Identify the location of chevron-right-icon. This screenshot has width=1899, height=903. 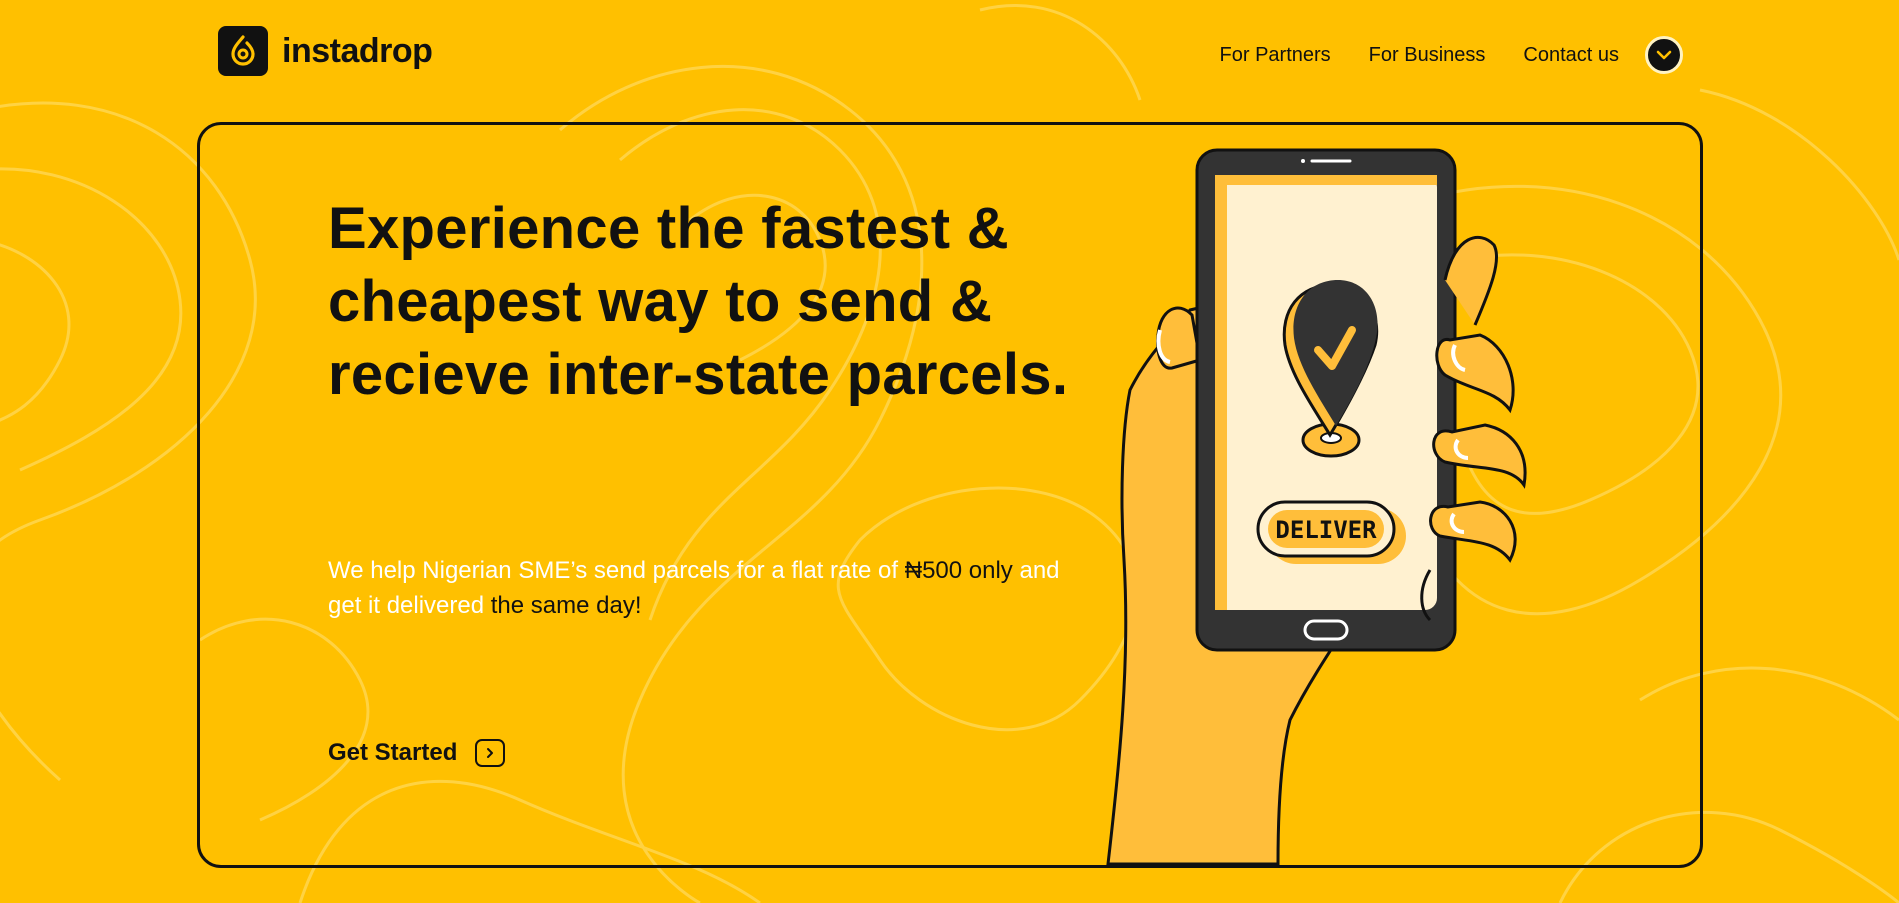
(490, 753).